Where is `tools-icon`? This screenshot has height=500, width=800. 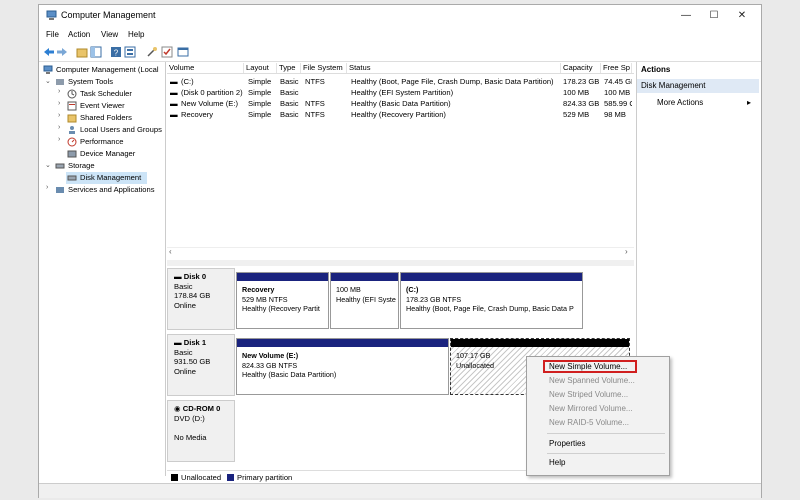
tools-icon is located at coordinates (60, 82).